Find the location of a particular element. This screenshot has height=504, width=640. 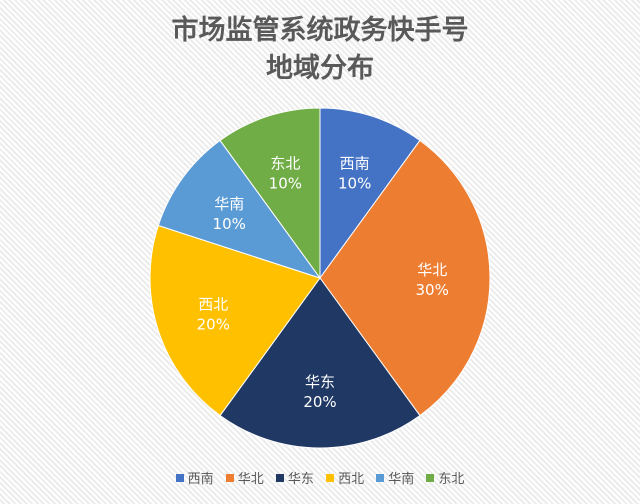

legend-item: 华东 is located at coordinates (294, 477).